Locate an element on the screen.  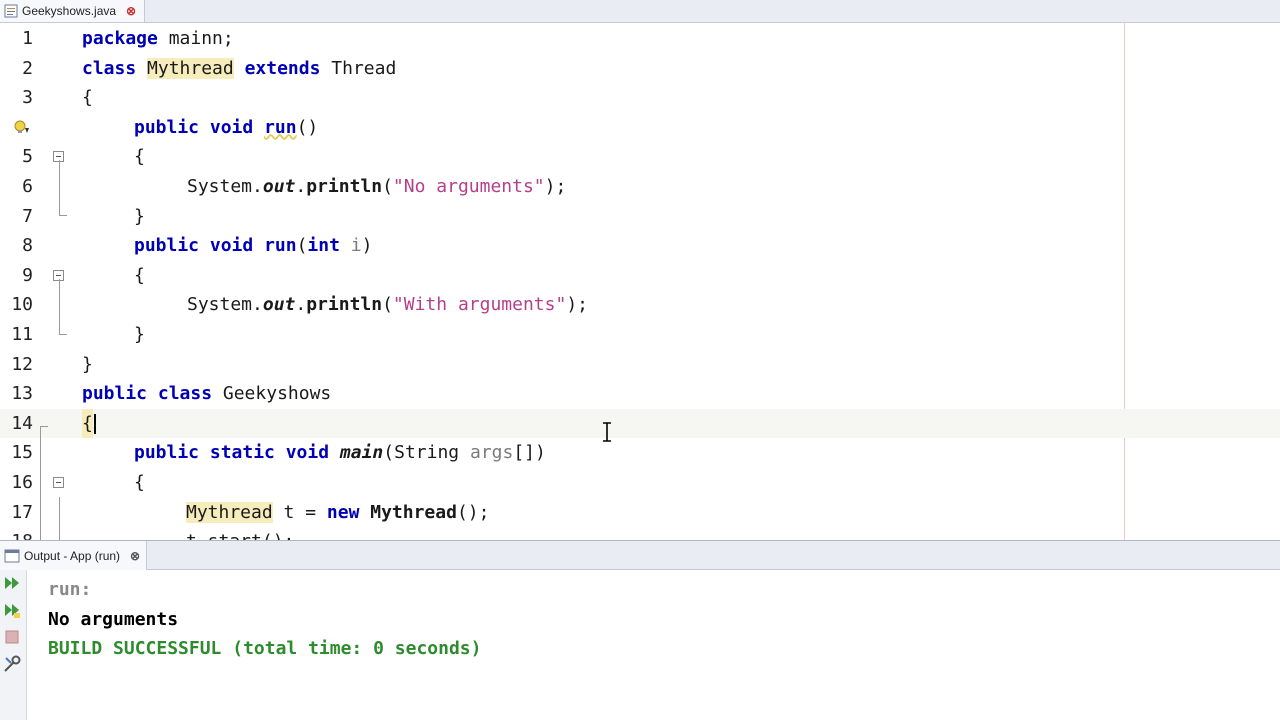
code-line-17: 17 Mythread t = new Mythread(); is located at coordinates (640, 513).